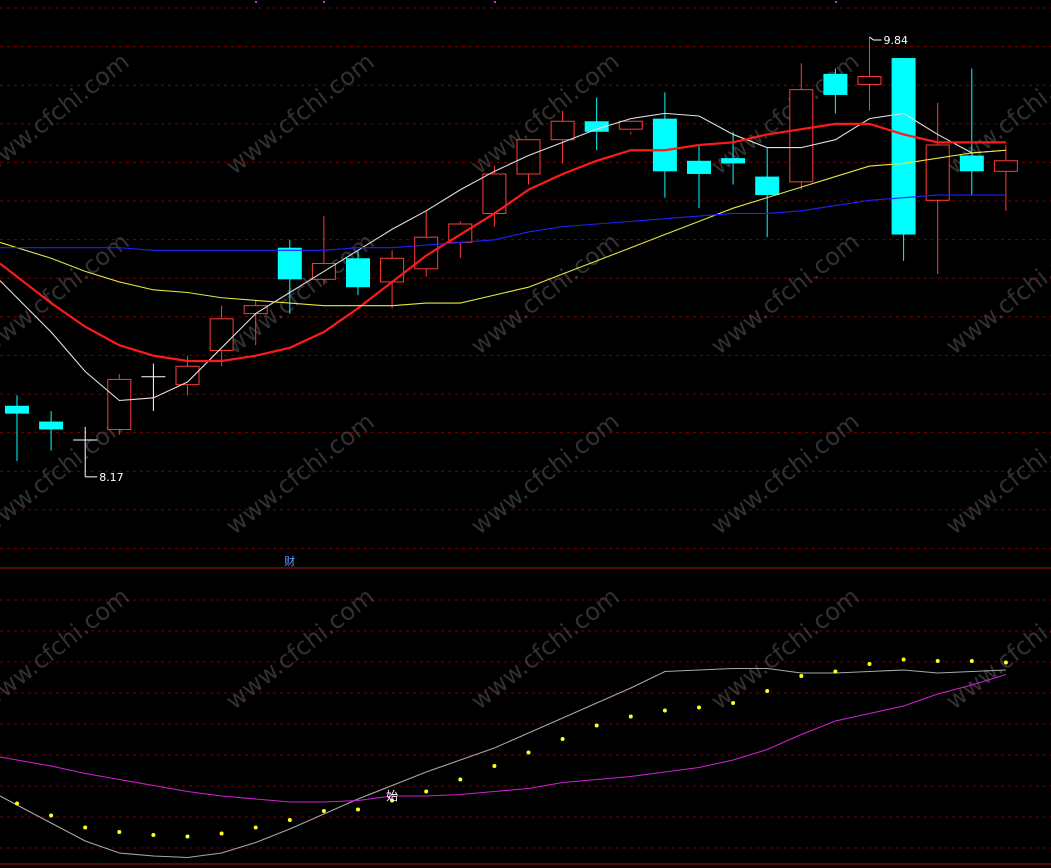 Image resolution: width=1051 pixels, height=868 pixels. What do you see at coordinates (289, 561) in the screenshot?
I see `event-marker-label: 财` at bounding box center [289, 561].